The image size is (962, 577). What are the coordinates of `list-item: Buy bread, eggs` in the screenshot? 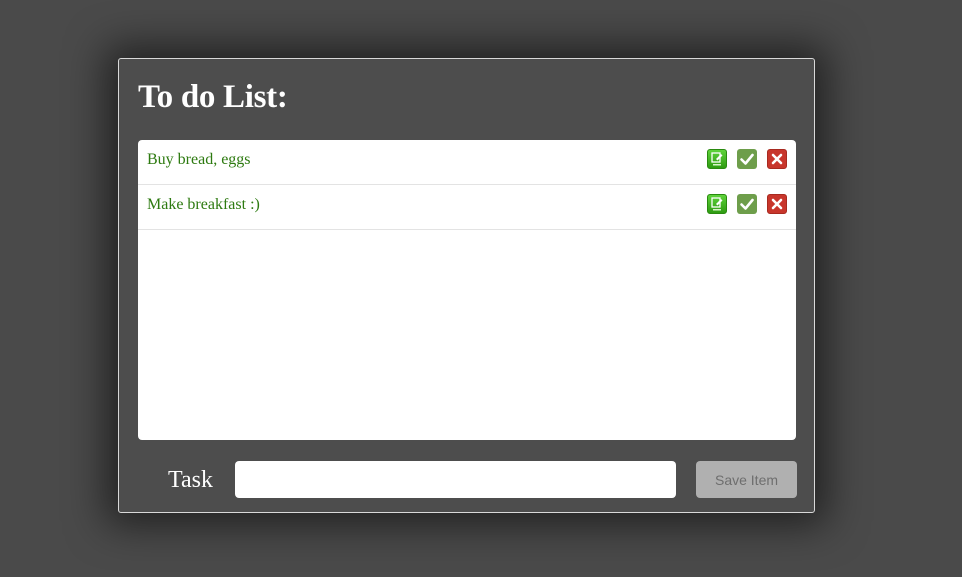 It's located at (467, 162).